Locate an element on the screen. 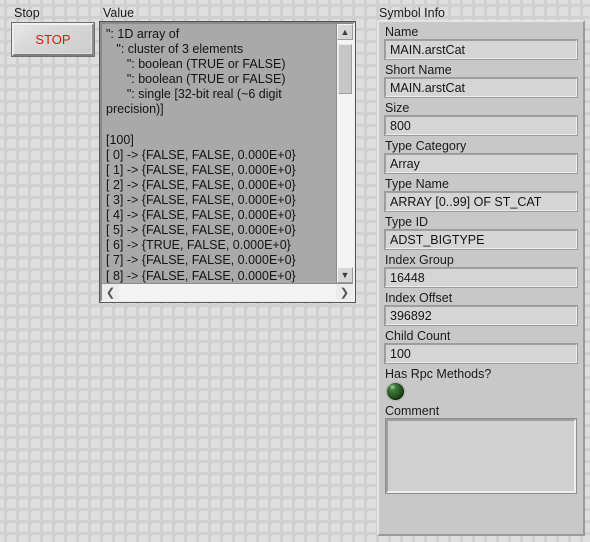 The image size is (590, 542). field-label-type-name: Type Name is located at coordinates (417, 184).